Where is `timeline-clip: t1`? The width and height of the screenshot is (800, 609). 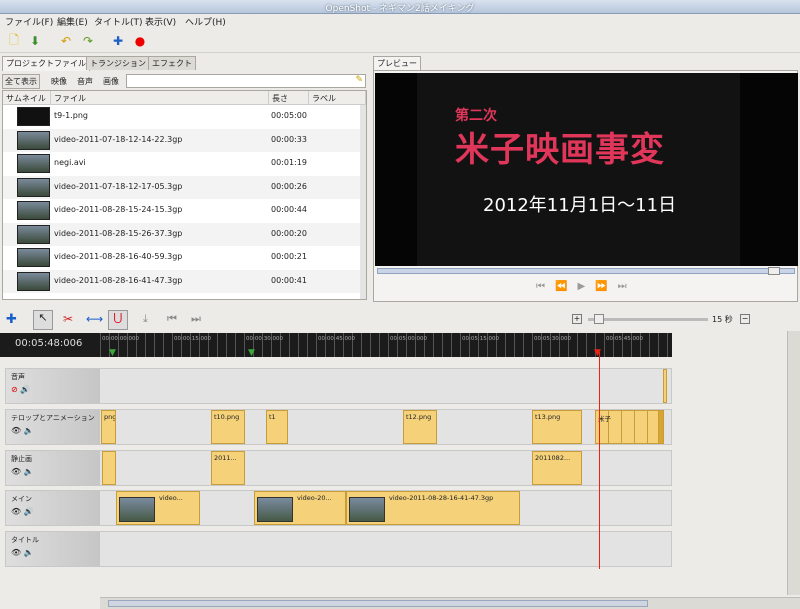 timeline-clip: t1 is located at coordinates (277, 427).